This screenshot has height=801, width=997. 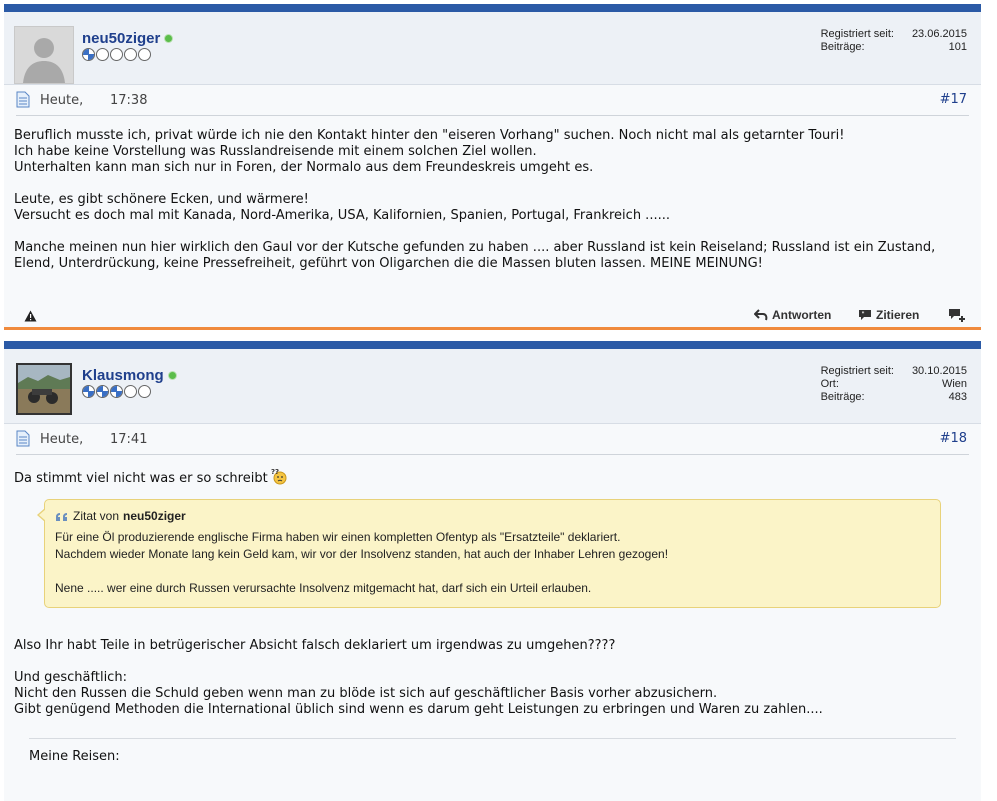 I want to click on post-divider, so click(x=492, y=328).